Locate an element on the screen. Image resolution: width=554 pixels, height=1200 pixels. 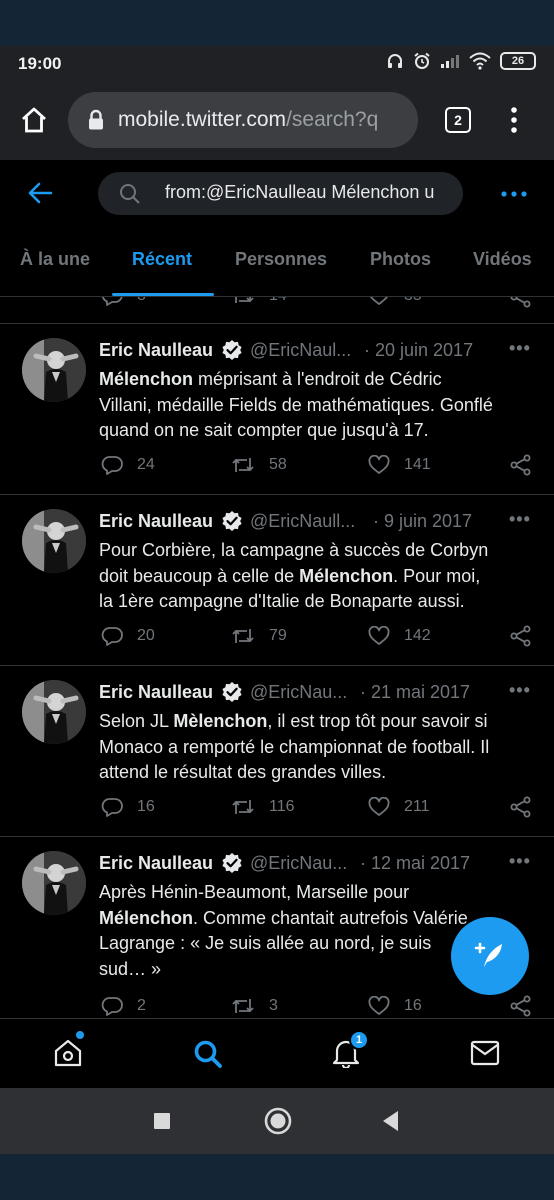
like-count: 211 is located at coordinates (417, 806).